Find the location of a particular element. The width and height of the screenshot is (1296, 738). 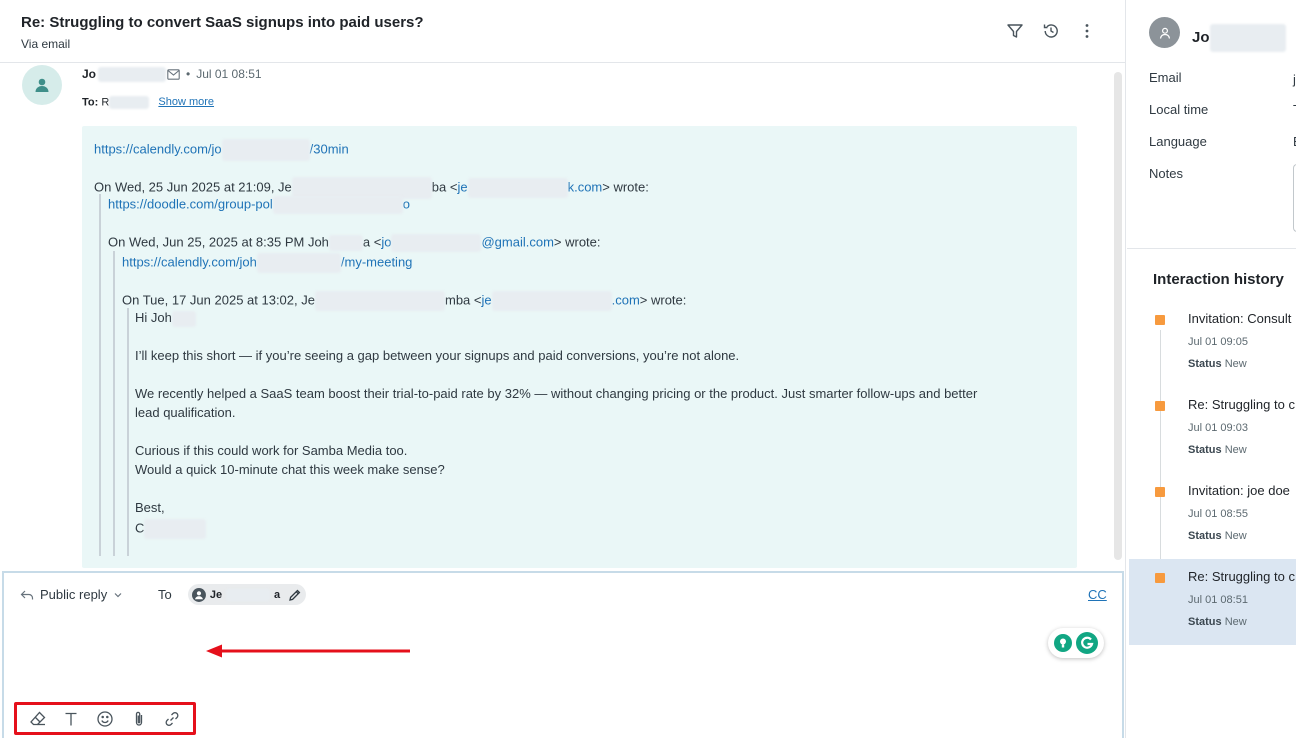

conversation-scrollbar is located at coordinates (1118, 316).